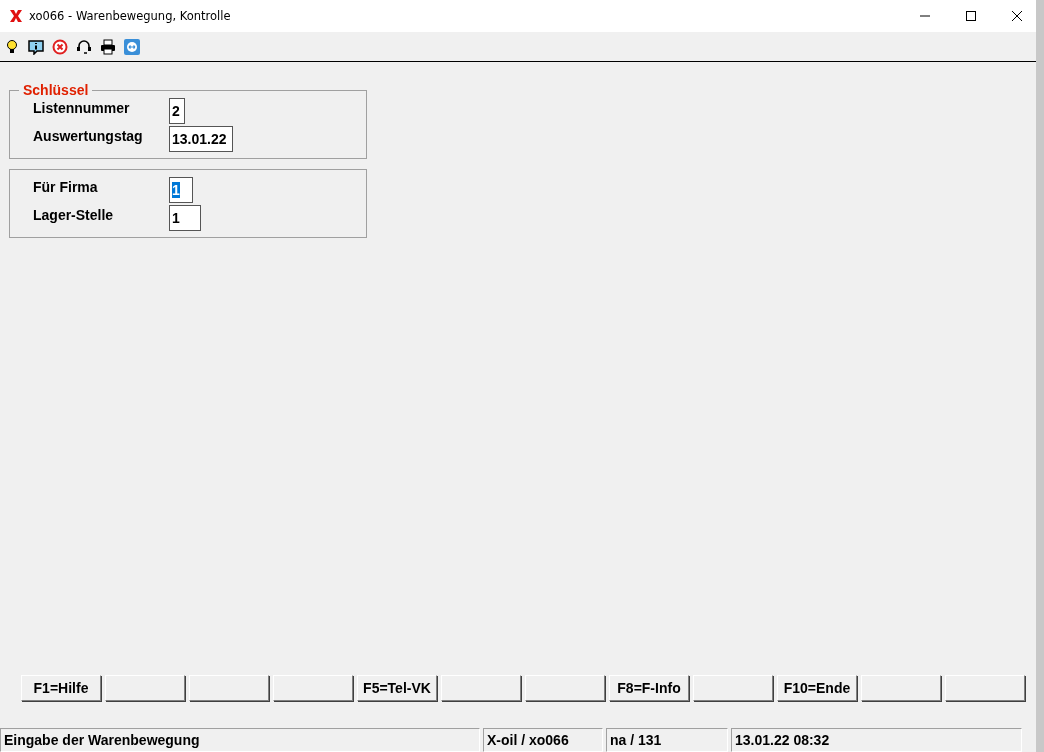  Describe the element at coordinates (60, 46) in the screenshot. I see `cancel-icon` at that location.